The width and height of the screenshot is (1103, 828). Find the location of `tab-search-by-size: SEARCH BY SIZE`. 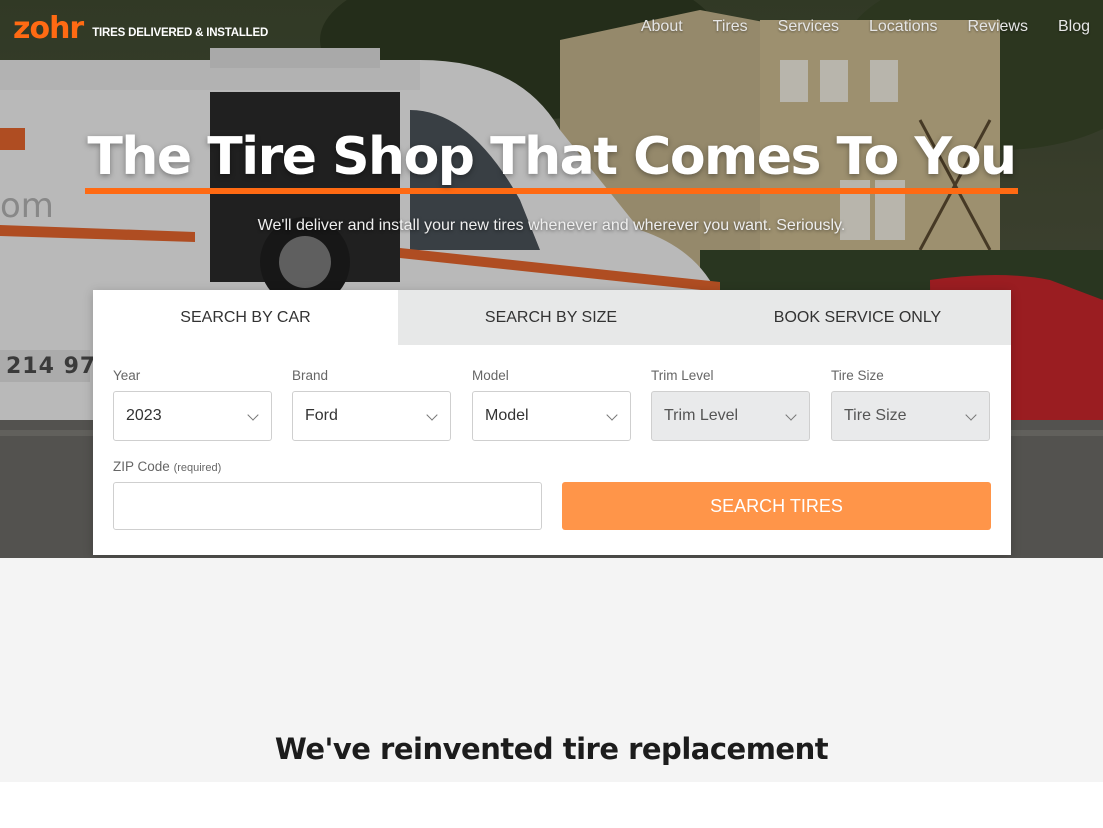

tab-search-by-size: SEARCH BY SIZE is located at coordinates (551, 317).